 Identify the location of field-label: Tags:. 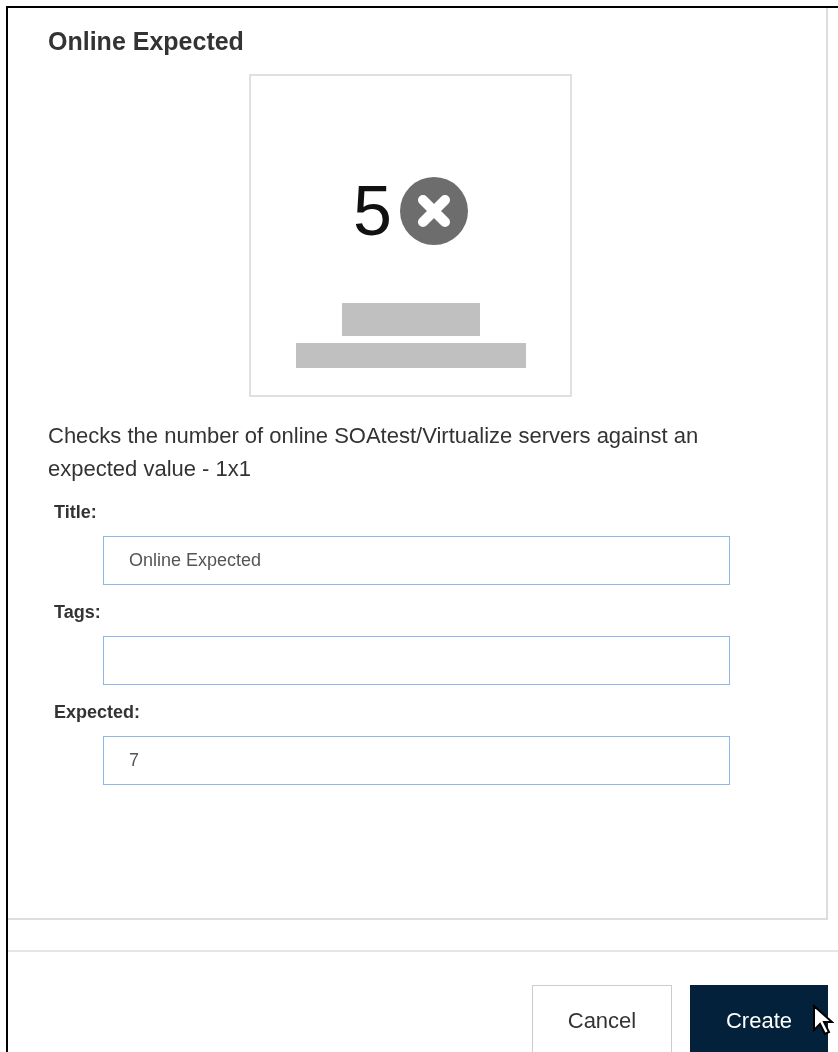
(78, 612).